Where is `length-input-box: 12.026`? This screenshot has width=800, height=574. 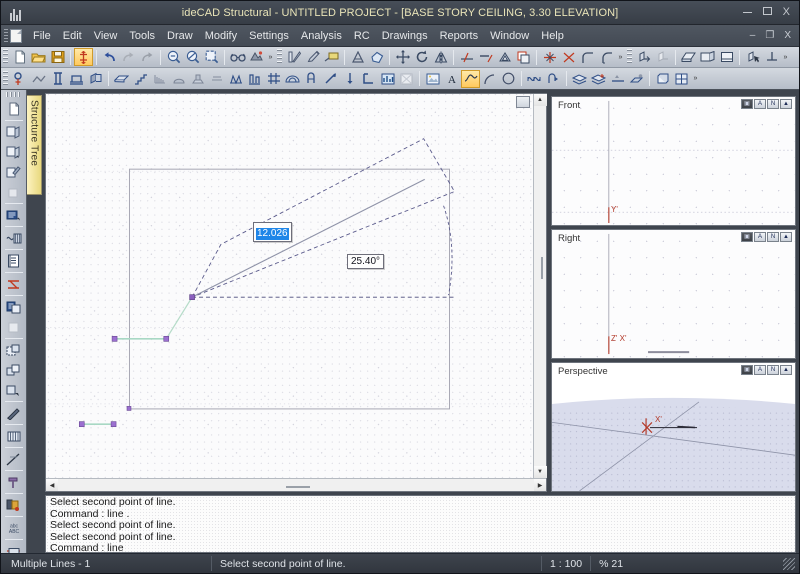
length-input-box: 12.026 is located at coordinates (272, 232).